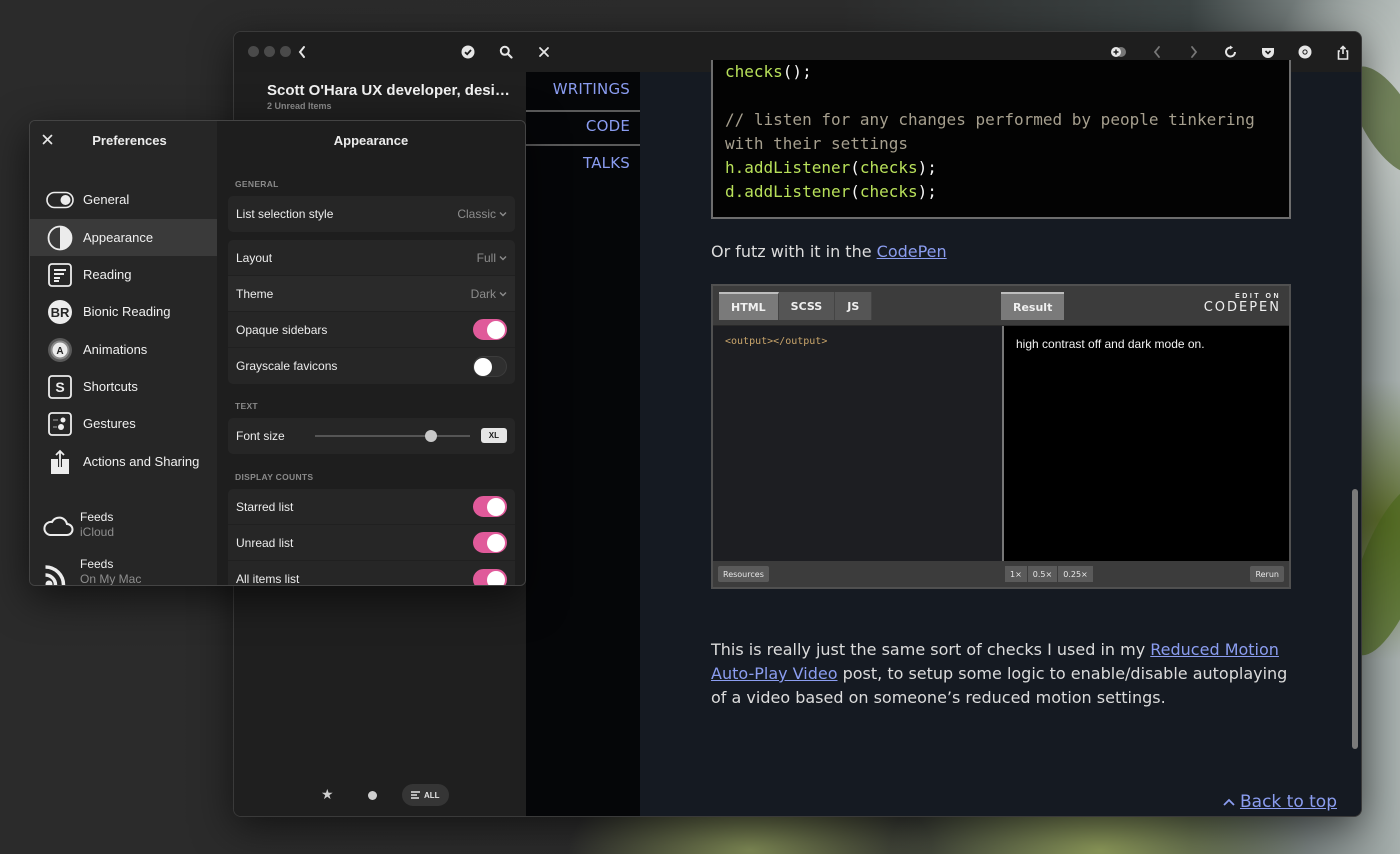 The height and width of the screenshot is (854, 1400). I want to click on svg-text: S, so click(59, 387).